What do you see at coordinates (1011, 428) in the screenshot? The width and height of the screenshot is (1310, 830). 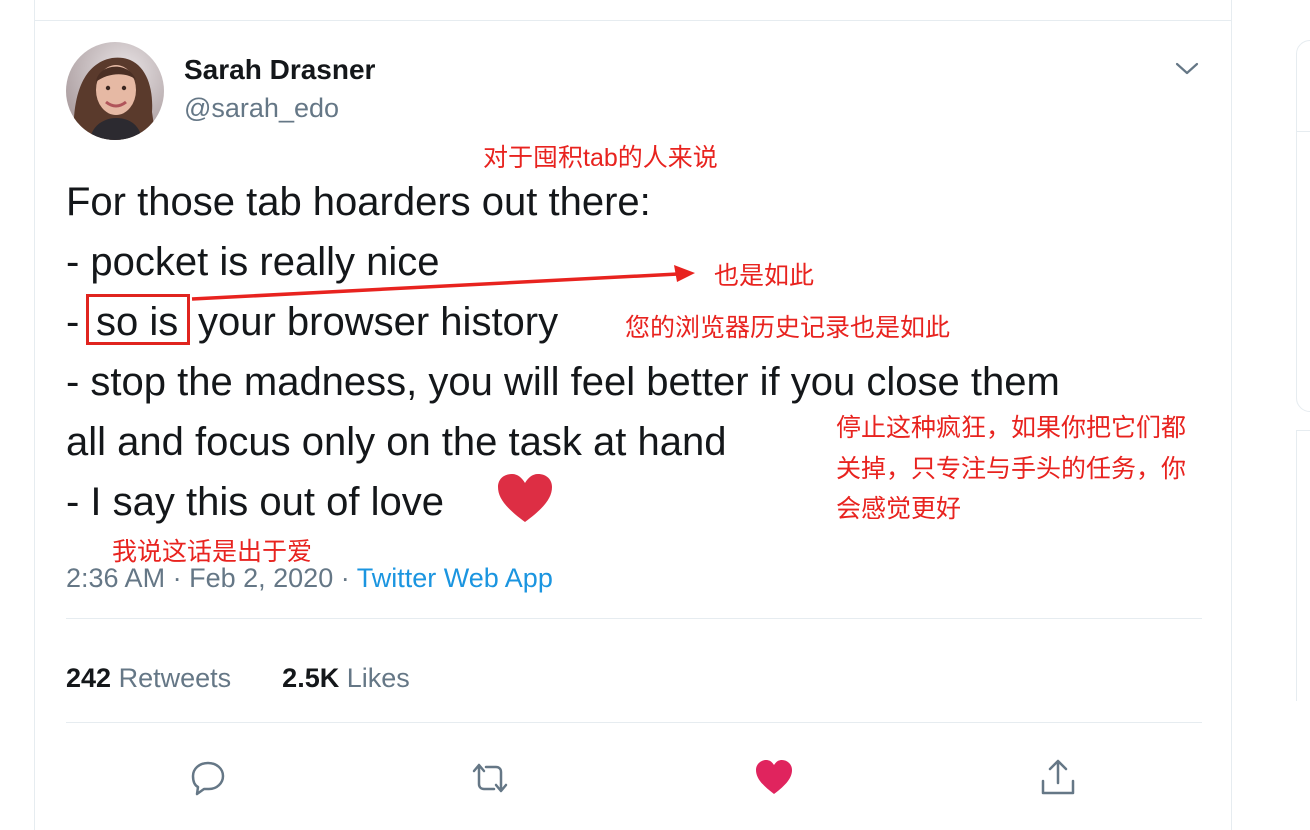 I see `annotation-stop-line-1: 停止这种疯狂，如果你把它们都` at bounding box center [1011, 428].